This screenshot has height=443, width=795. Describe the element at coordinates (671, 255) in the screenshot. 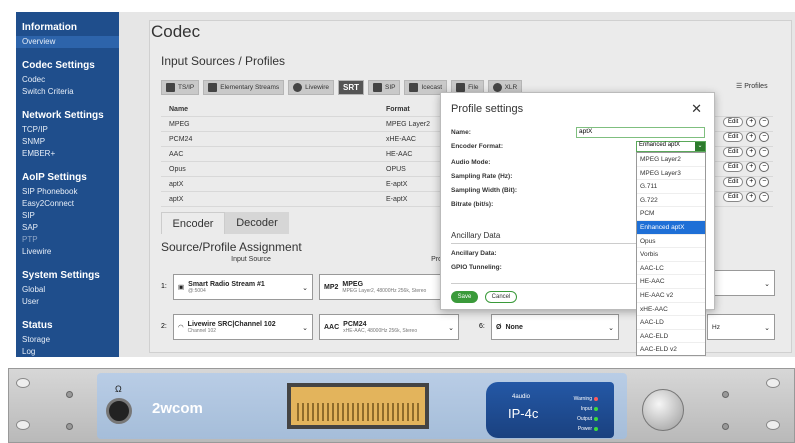

I see `dropdown-option: Vorbis` at that location.